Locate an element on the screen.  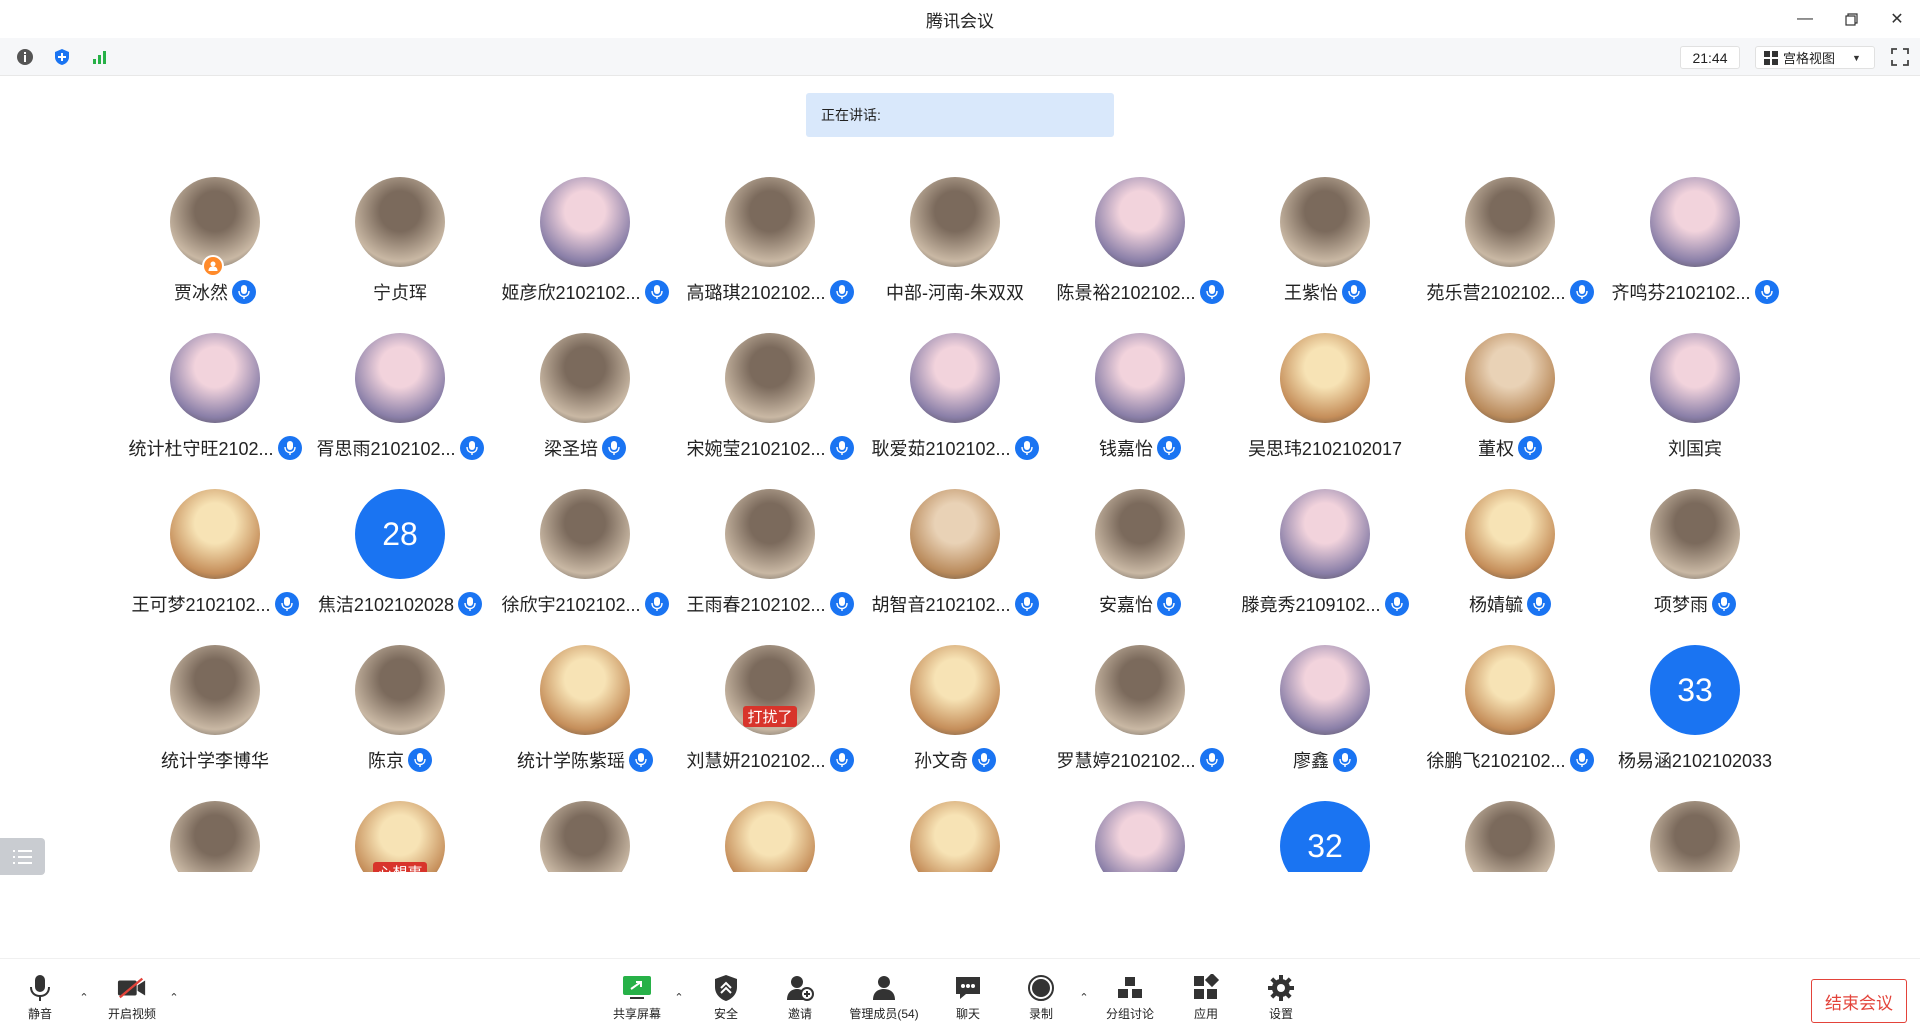
participant-tile: 安嘉怡 is located at coordinates (1140, 559).